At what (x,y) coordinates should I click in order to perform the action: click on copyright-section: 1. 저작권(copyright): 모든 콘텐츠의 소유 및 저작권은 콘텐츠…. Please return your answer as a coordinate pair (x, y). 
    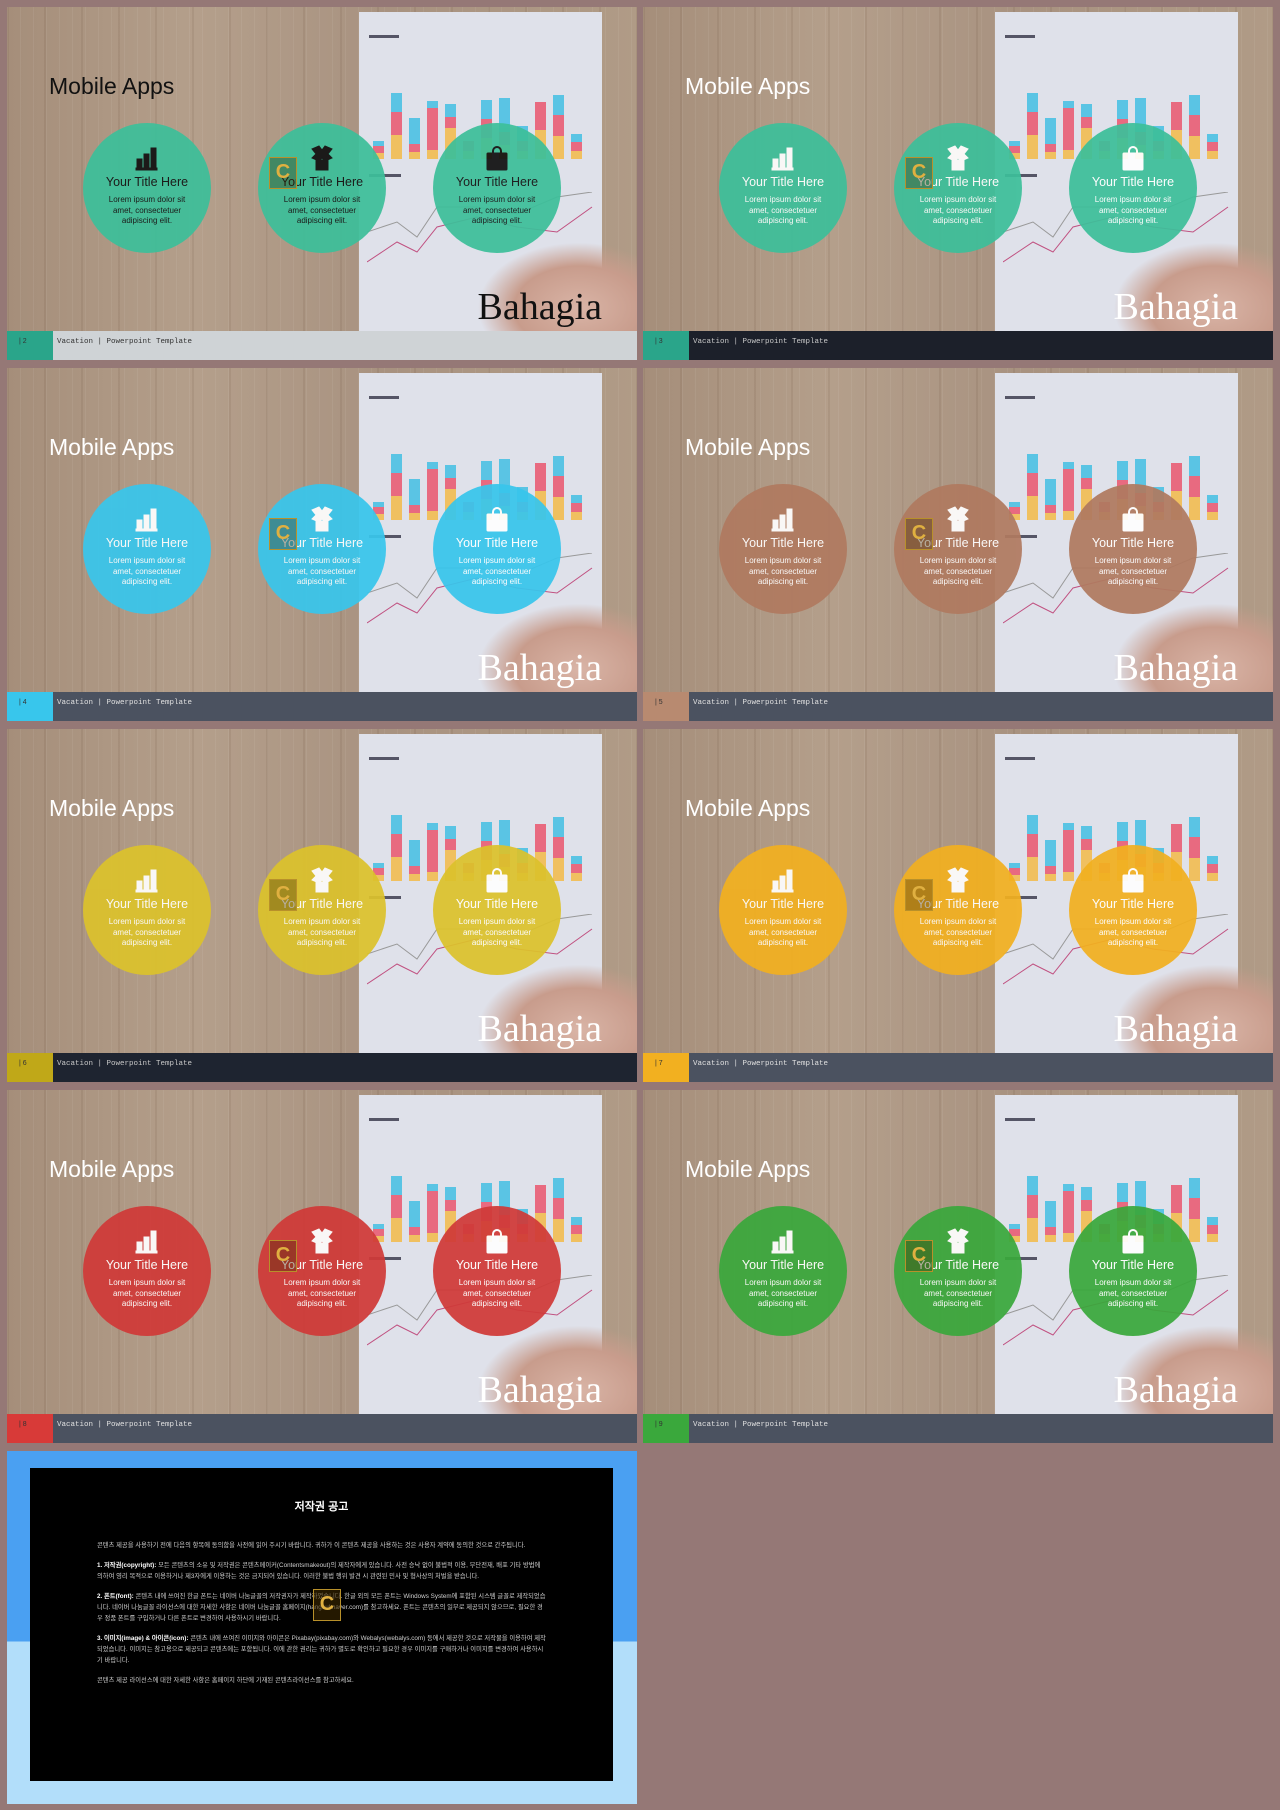
    Looking at the image, I should click on (321, 1571).